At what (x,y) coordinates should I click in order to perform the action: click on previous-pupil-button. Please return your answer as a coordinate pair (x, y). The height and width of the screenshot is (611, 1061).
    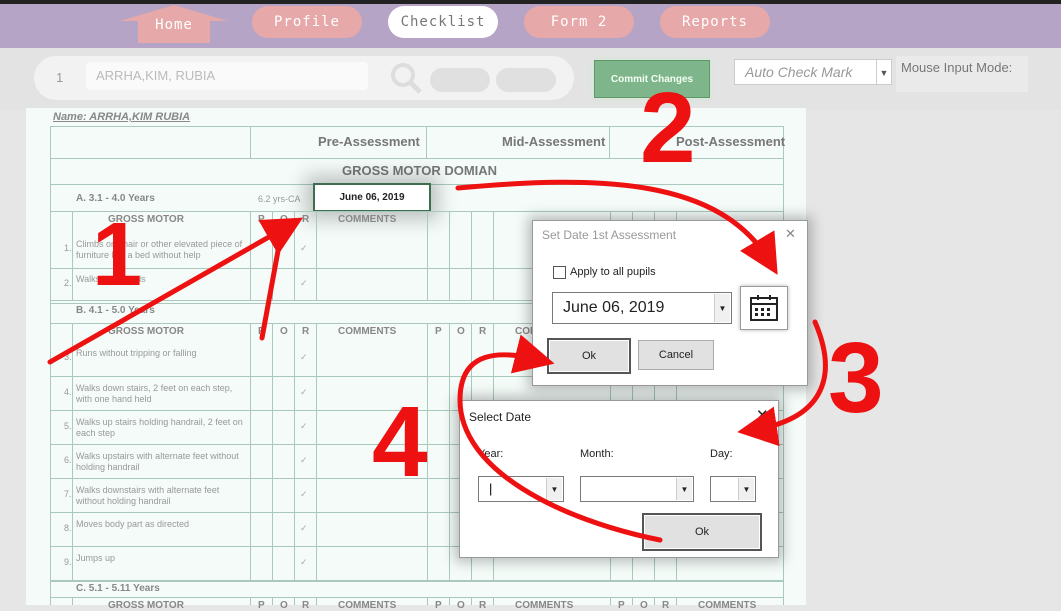
    Looking at the image, I should click on (460, 80).